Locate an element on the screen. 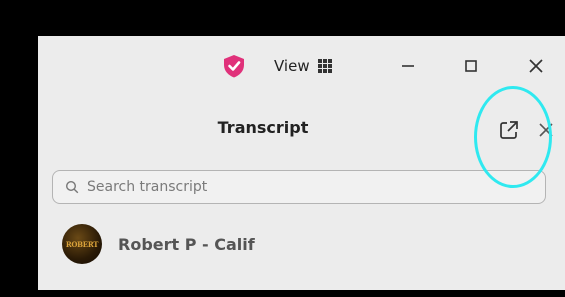  maximize-icon is located at coordinates (471, 66).